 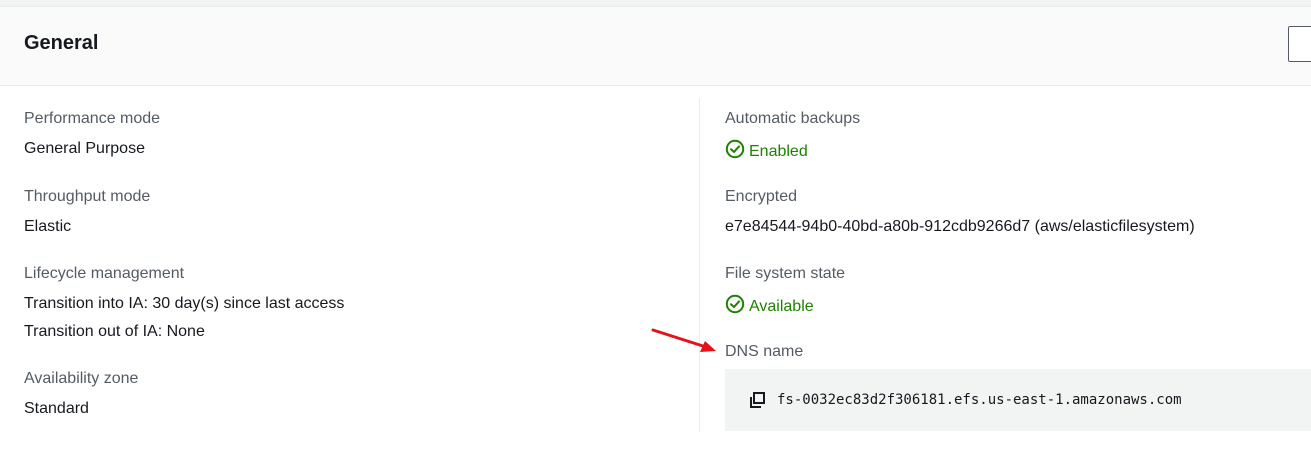 I want to click on column-divider, so click(x=699, y=265).